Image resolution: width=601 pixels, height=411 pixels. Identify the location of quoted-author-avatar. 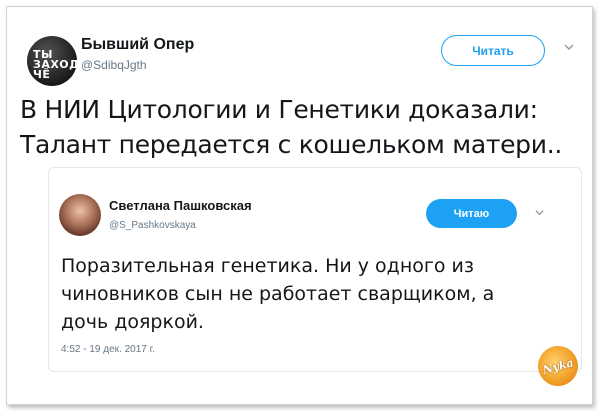
(80, 215).